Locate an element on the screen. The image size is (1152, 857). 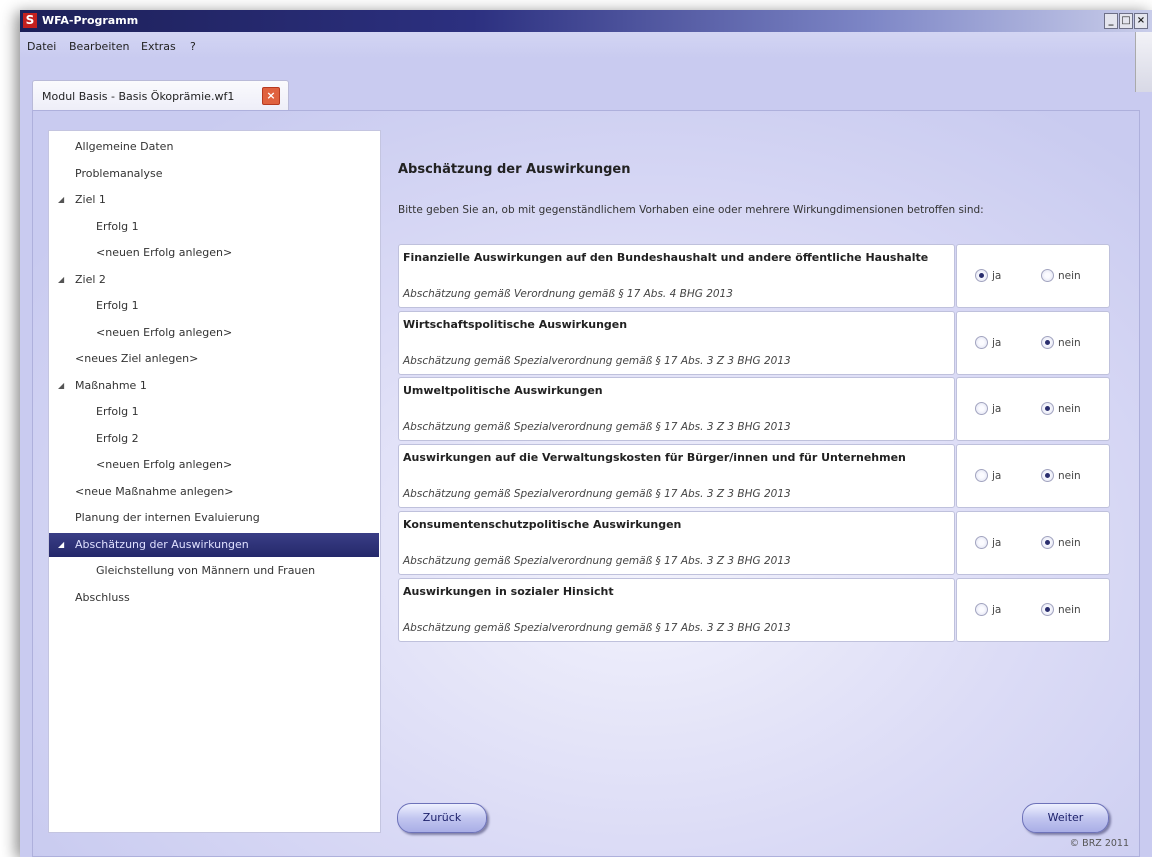
impact-title: Umweltpolitische Auswirkungen is located at coordinates (503, 390).